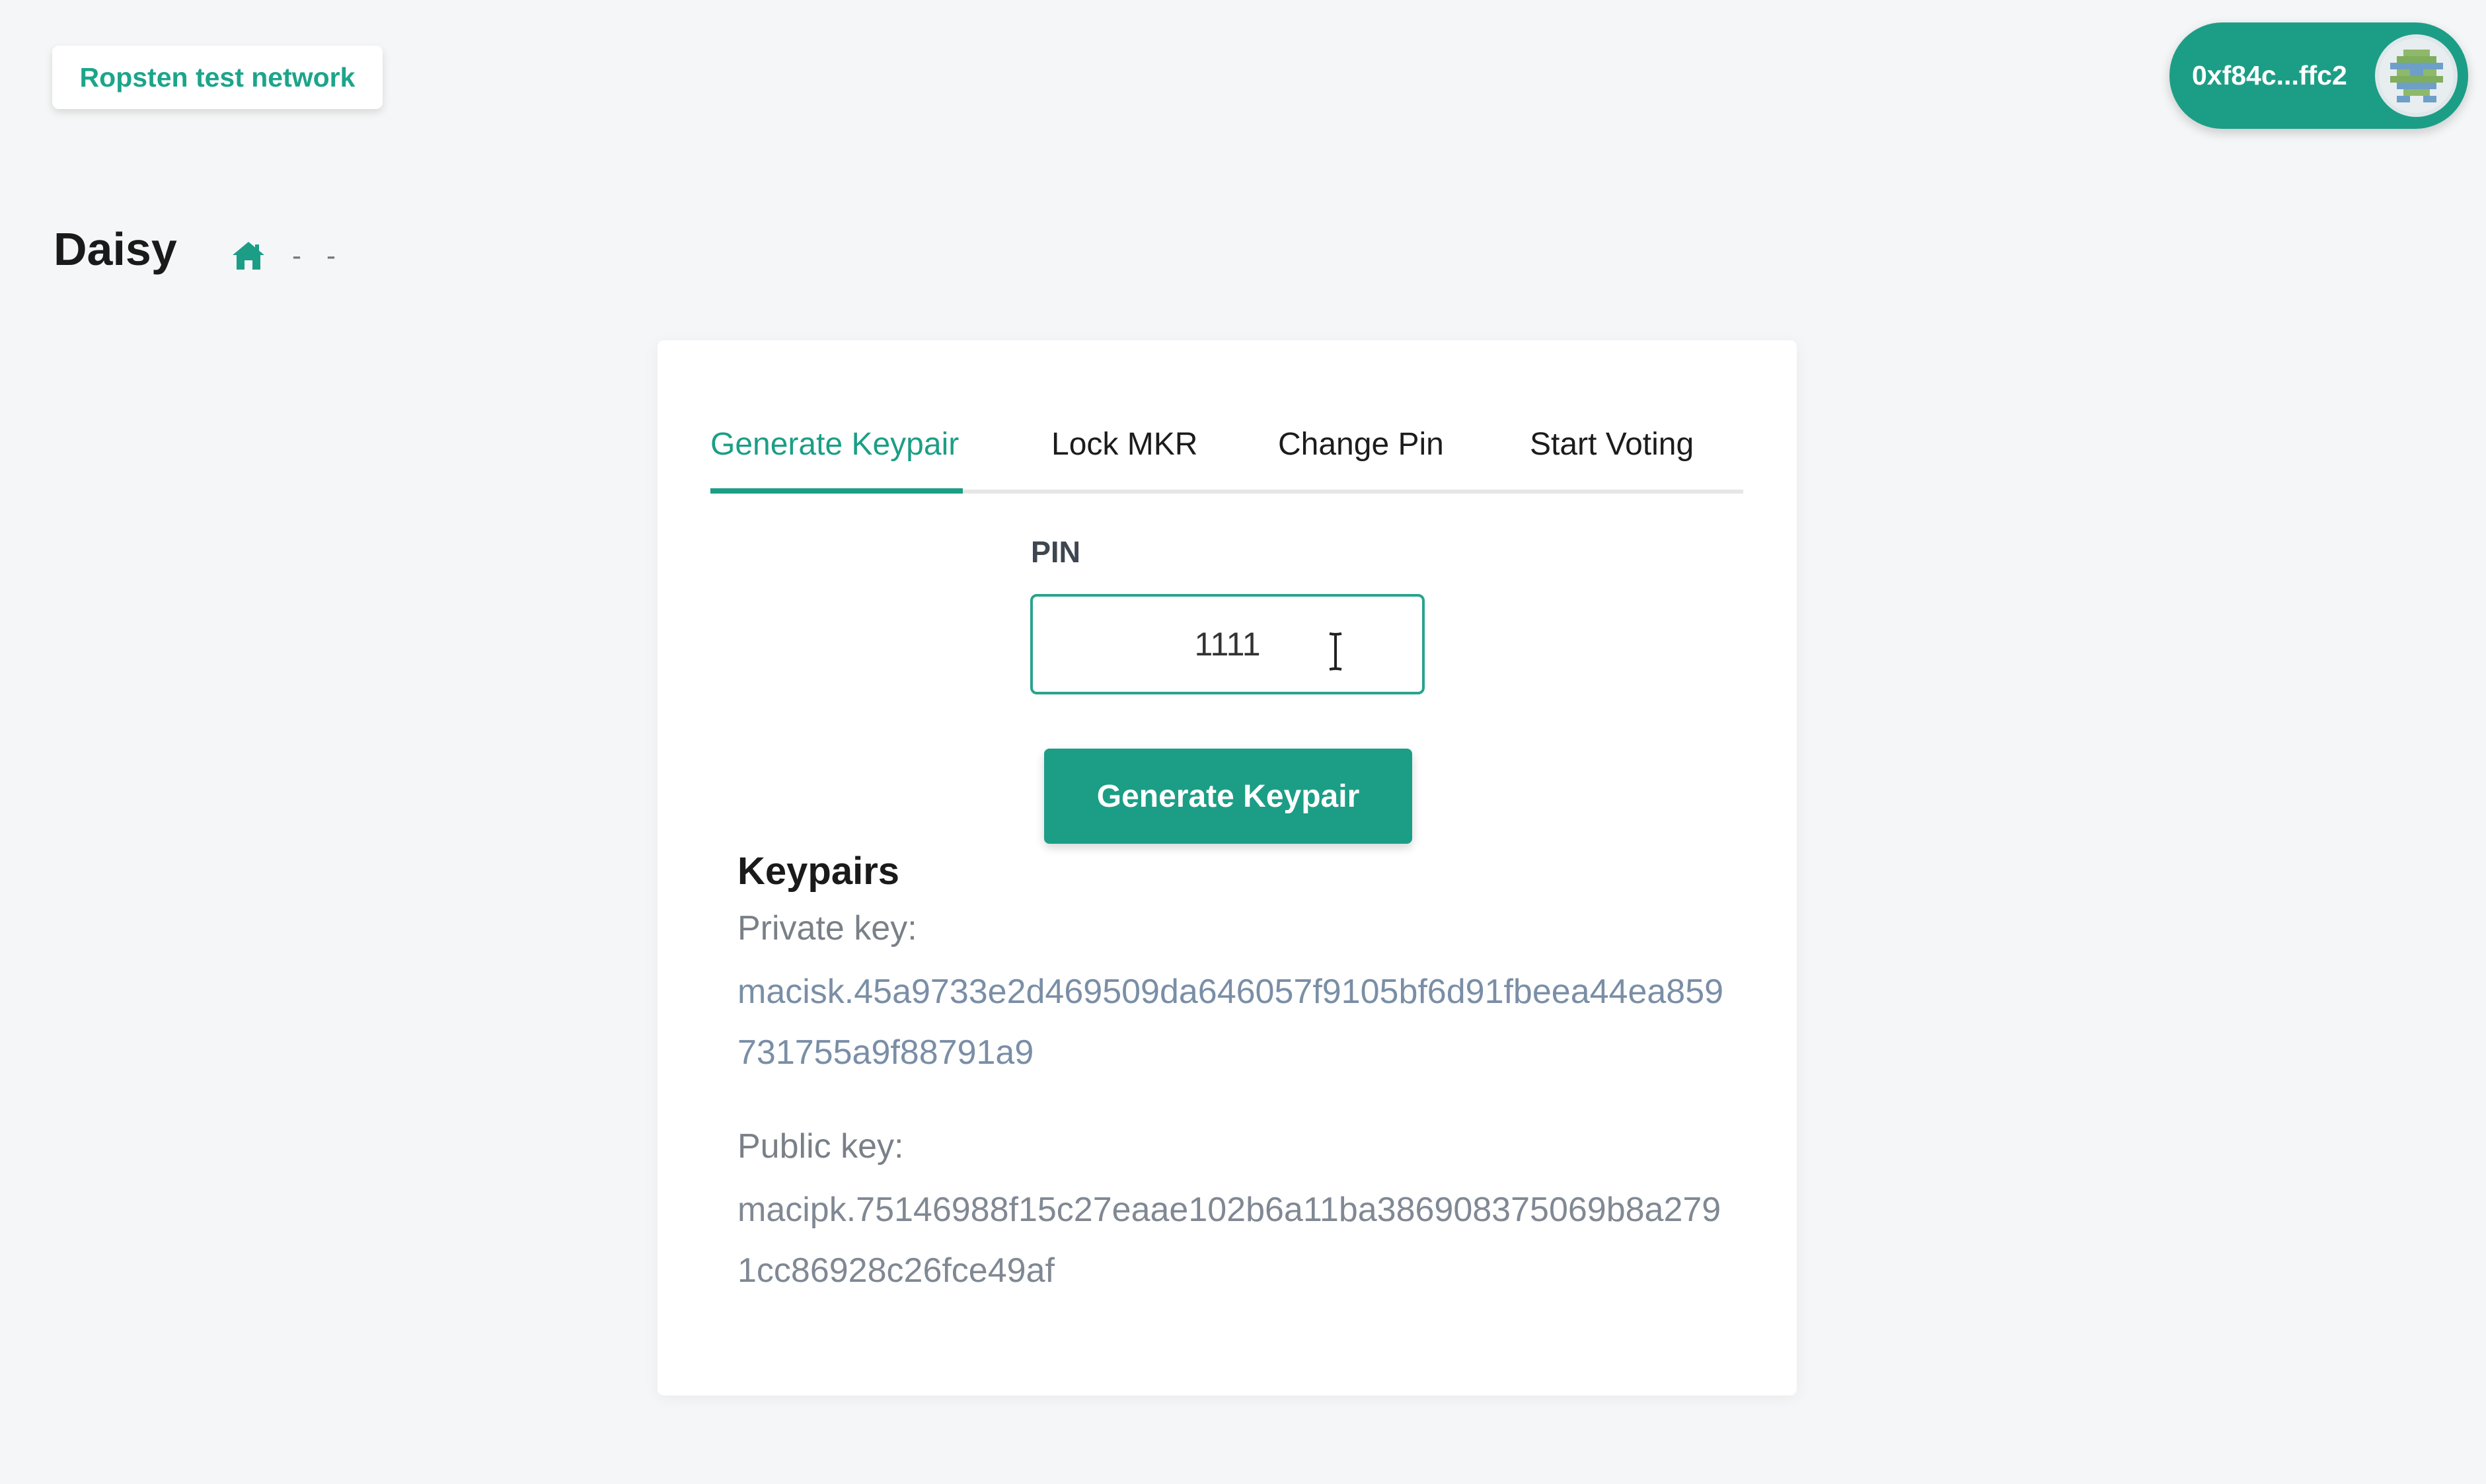 The height and width of the screenshot is (1484, 2486). Describe the element at coordinates (1361, 444) in the screenshot. I see `tab-change-pin: Change Pin` at that location.